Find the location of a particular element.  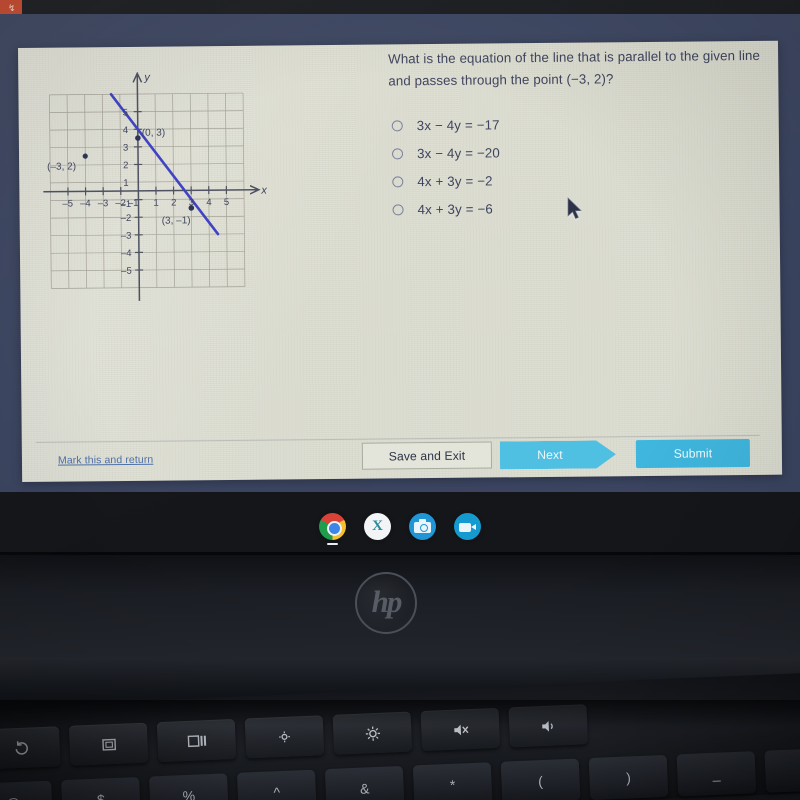

video-body-glyph is located at coordinates (465, 527).